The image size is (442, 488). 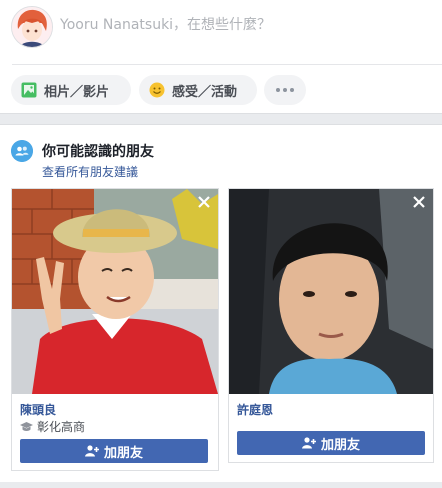 I want to click on more-options-button, so click(x=285, y=90).